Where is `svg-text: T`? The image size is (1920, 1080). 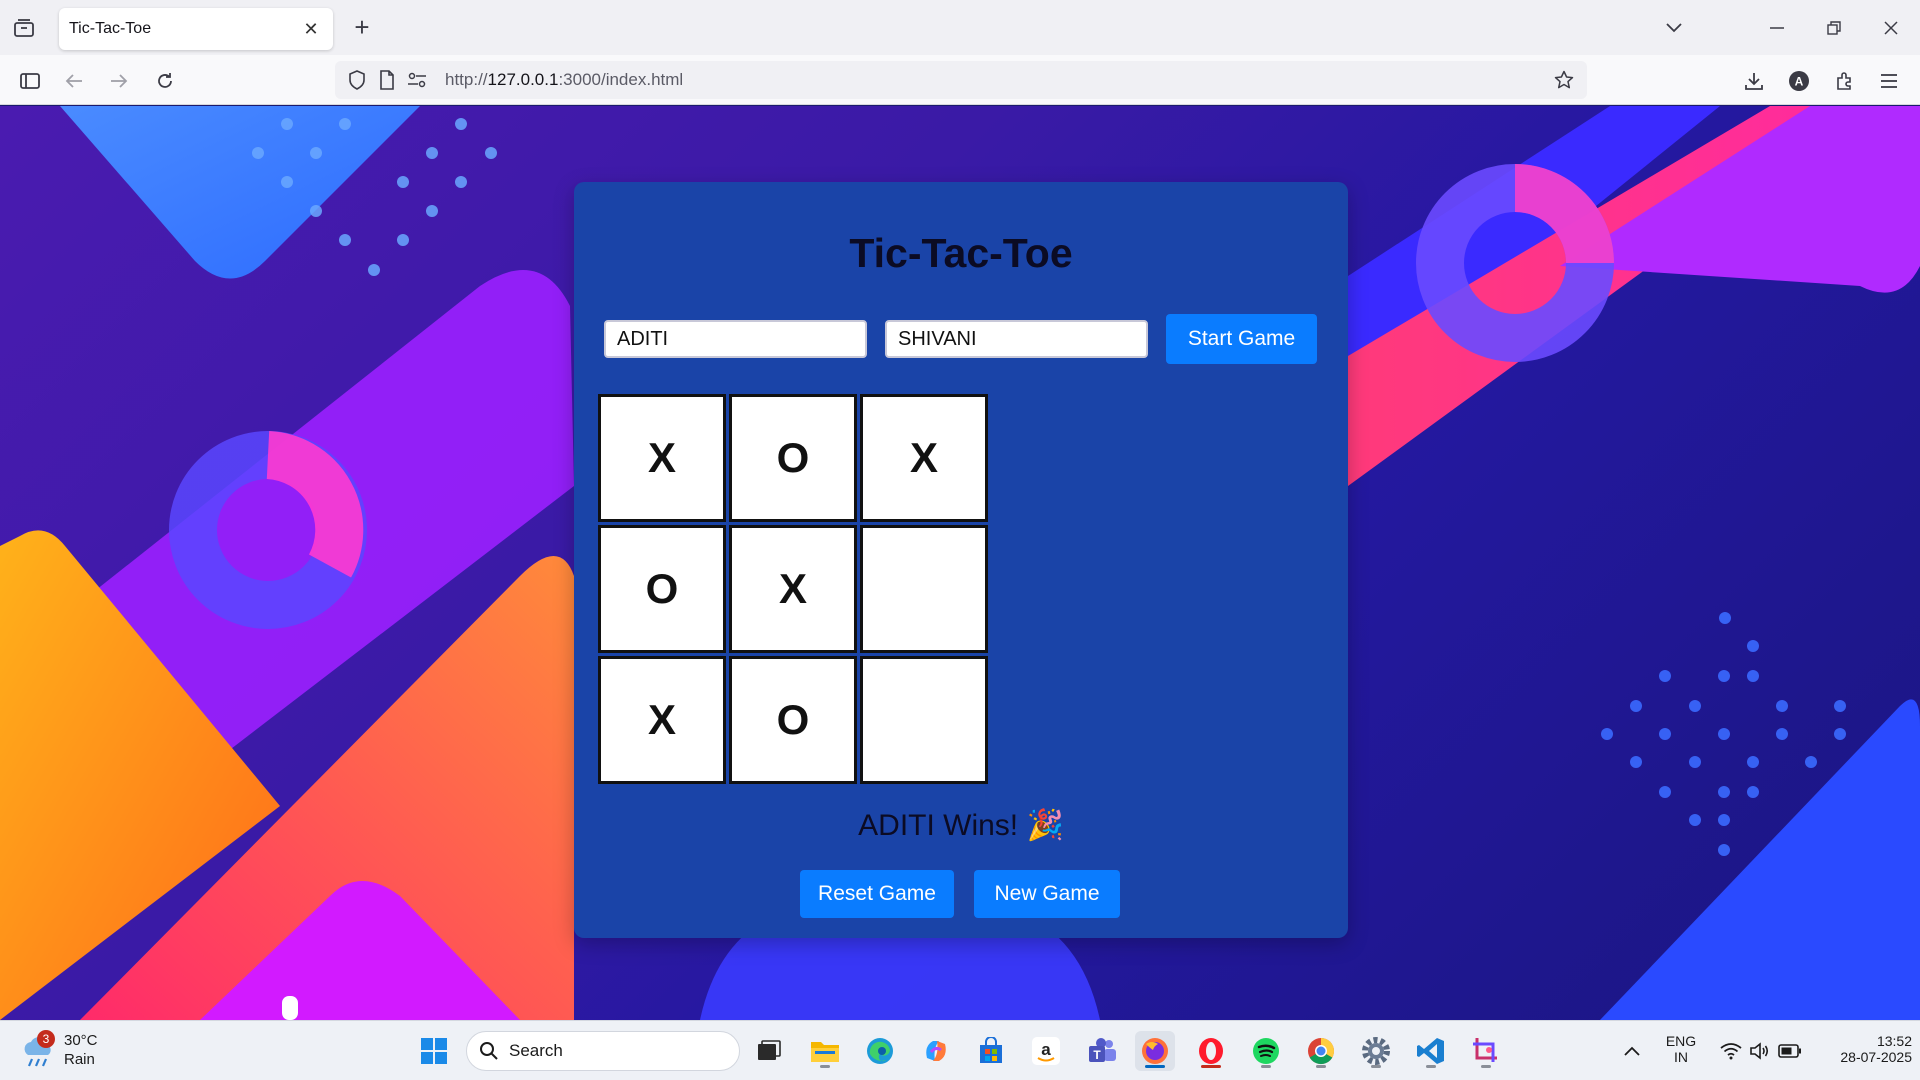
svg-text: T is located at coordinates (1097, 1055).